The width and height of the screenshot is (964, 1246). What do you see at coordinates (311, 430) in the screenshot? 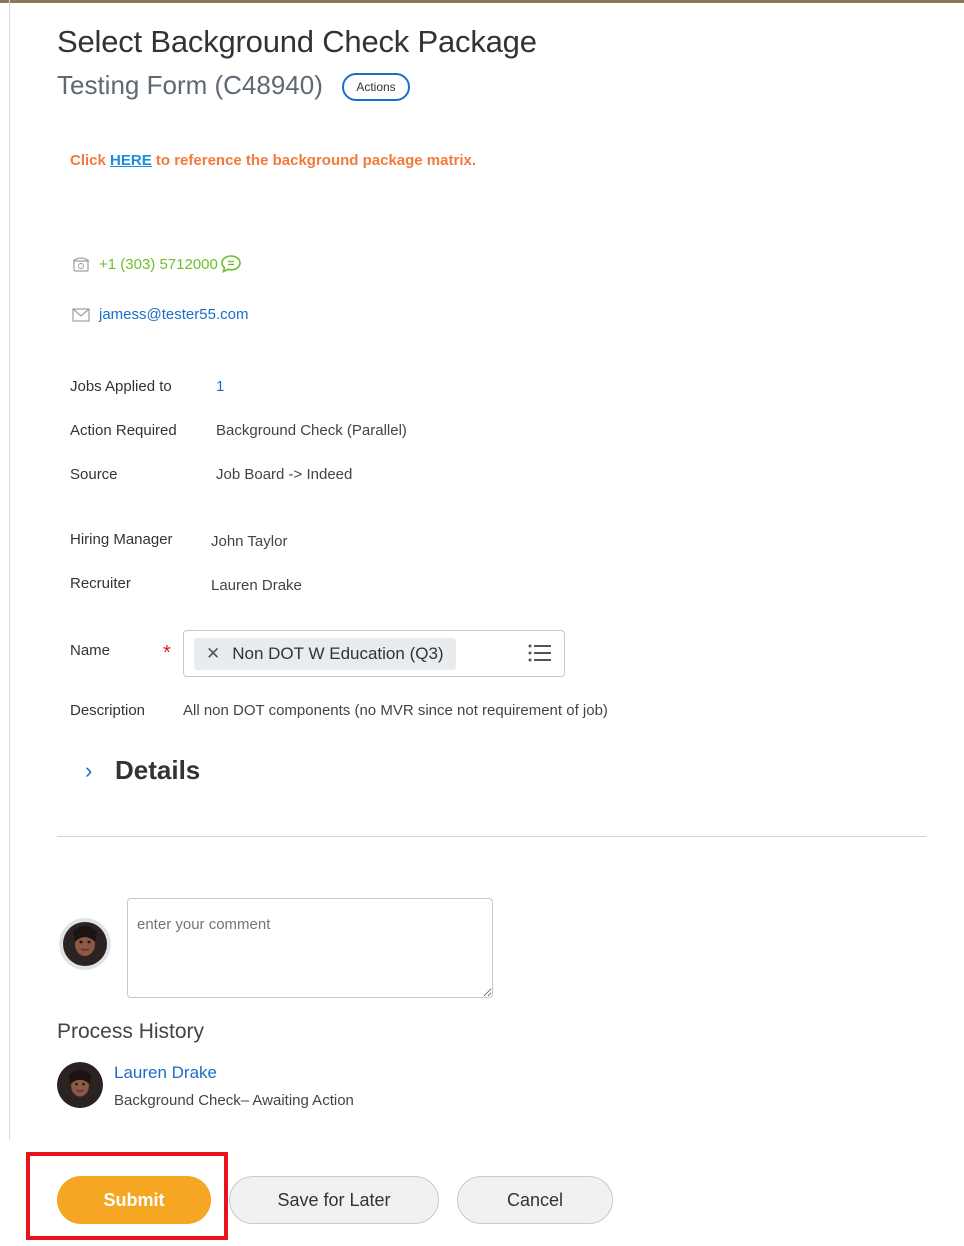
I see `action-required-value: Background Check (Parallel)` at bounding box center [311, 430].